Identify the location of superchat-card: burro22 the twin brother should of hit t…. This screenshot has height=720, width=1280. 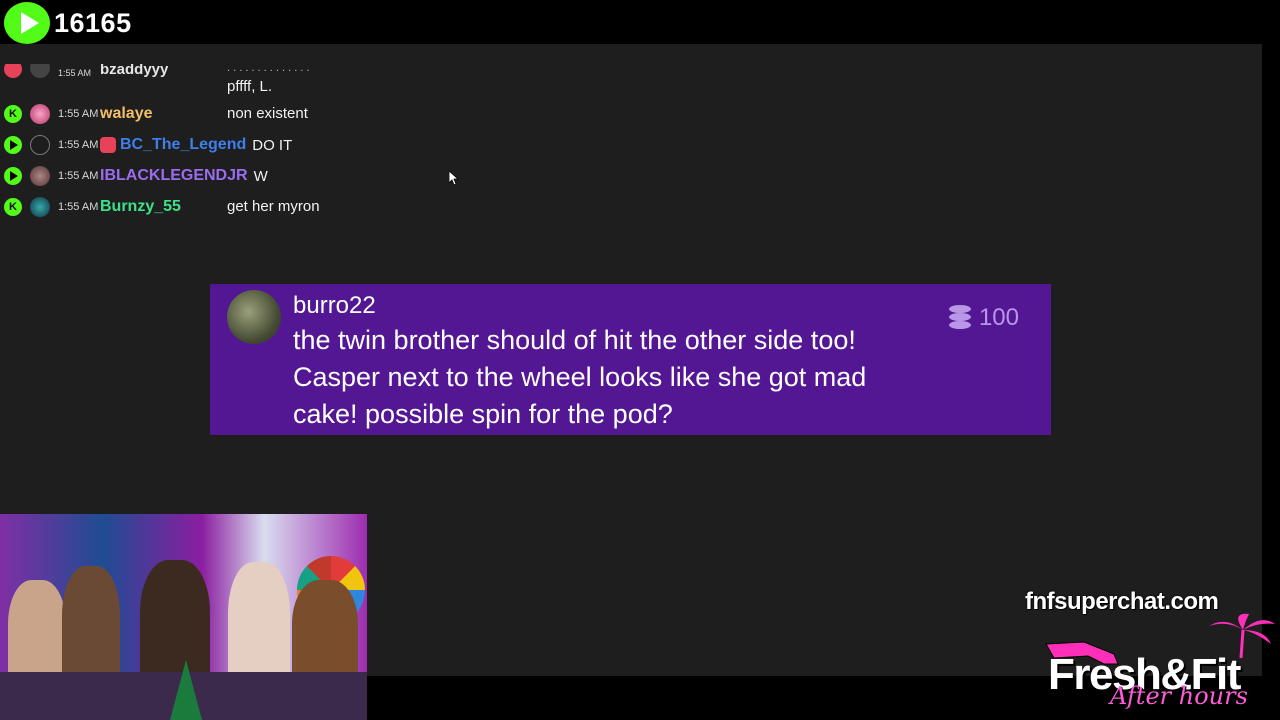
(630, 359).